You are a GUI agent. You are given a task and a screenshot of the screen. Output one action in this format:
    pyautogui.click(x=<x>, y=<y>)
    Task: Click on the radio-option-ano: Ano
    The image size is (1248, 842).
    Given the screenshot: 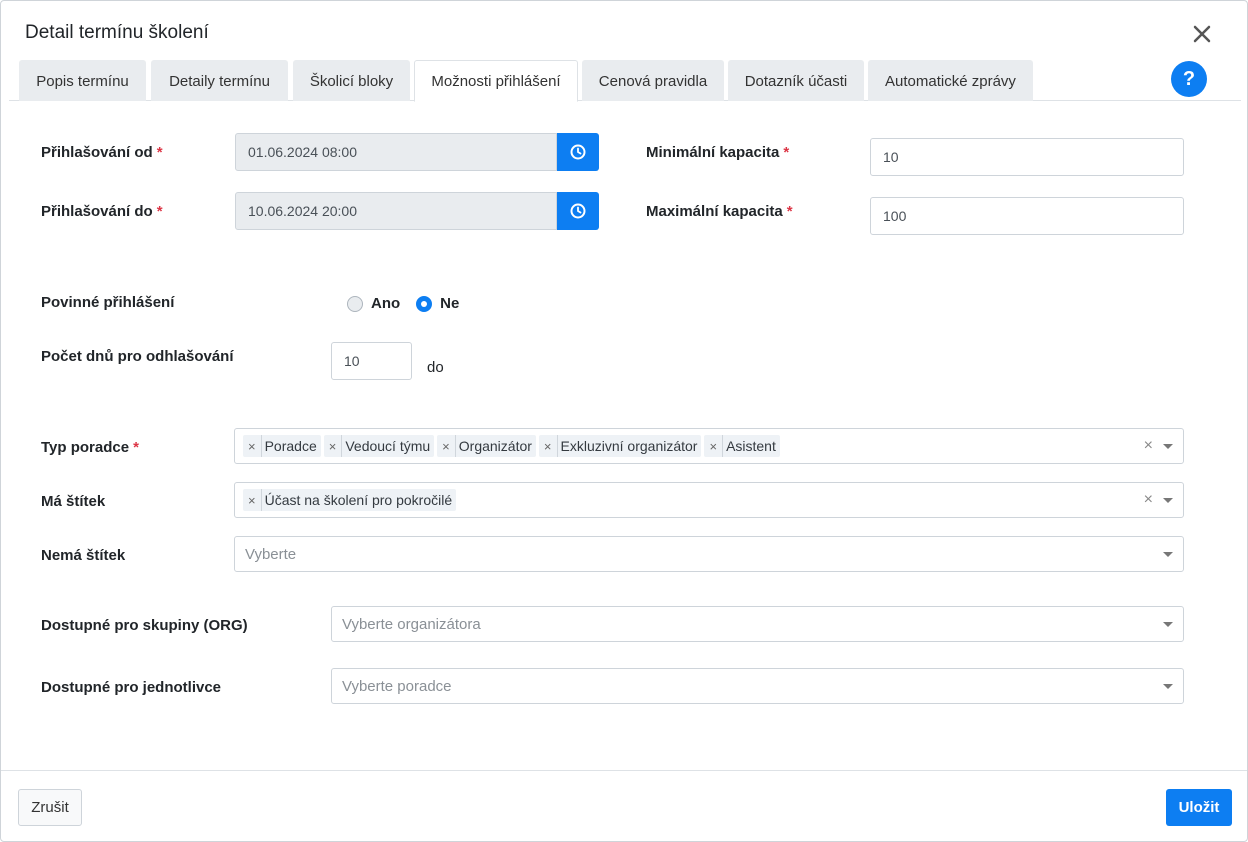 What is the action you would take?
    pyautogui.click(x=373, y=303)
    